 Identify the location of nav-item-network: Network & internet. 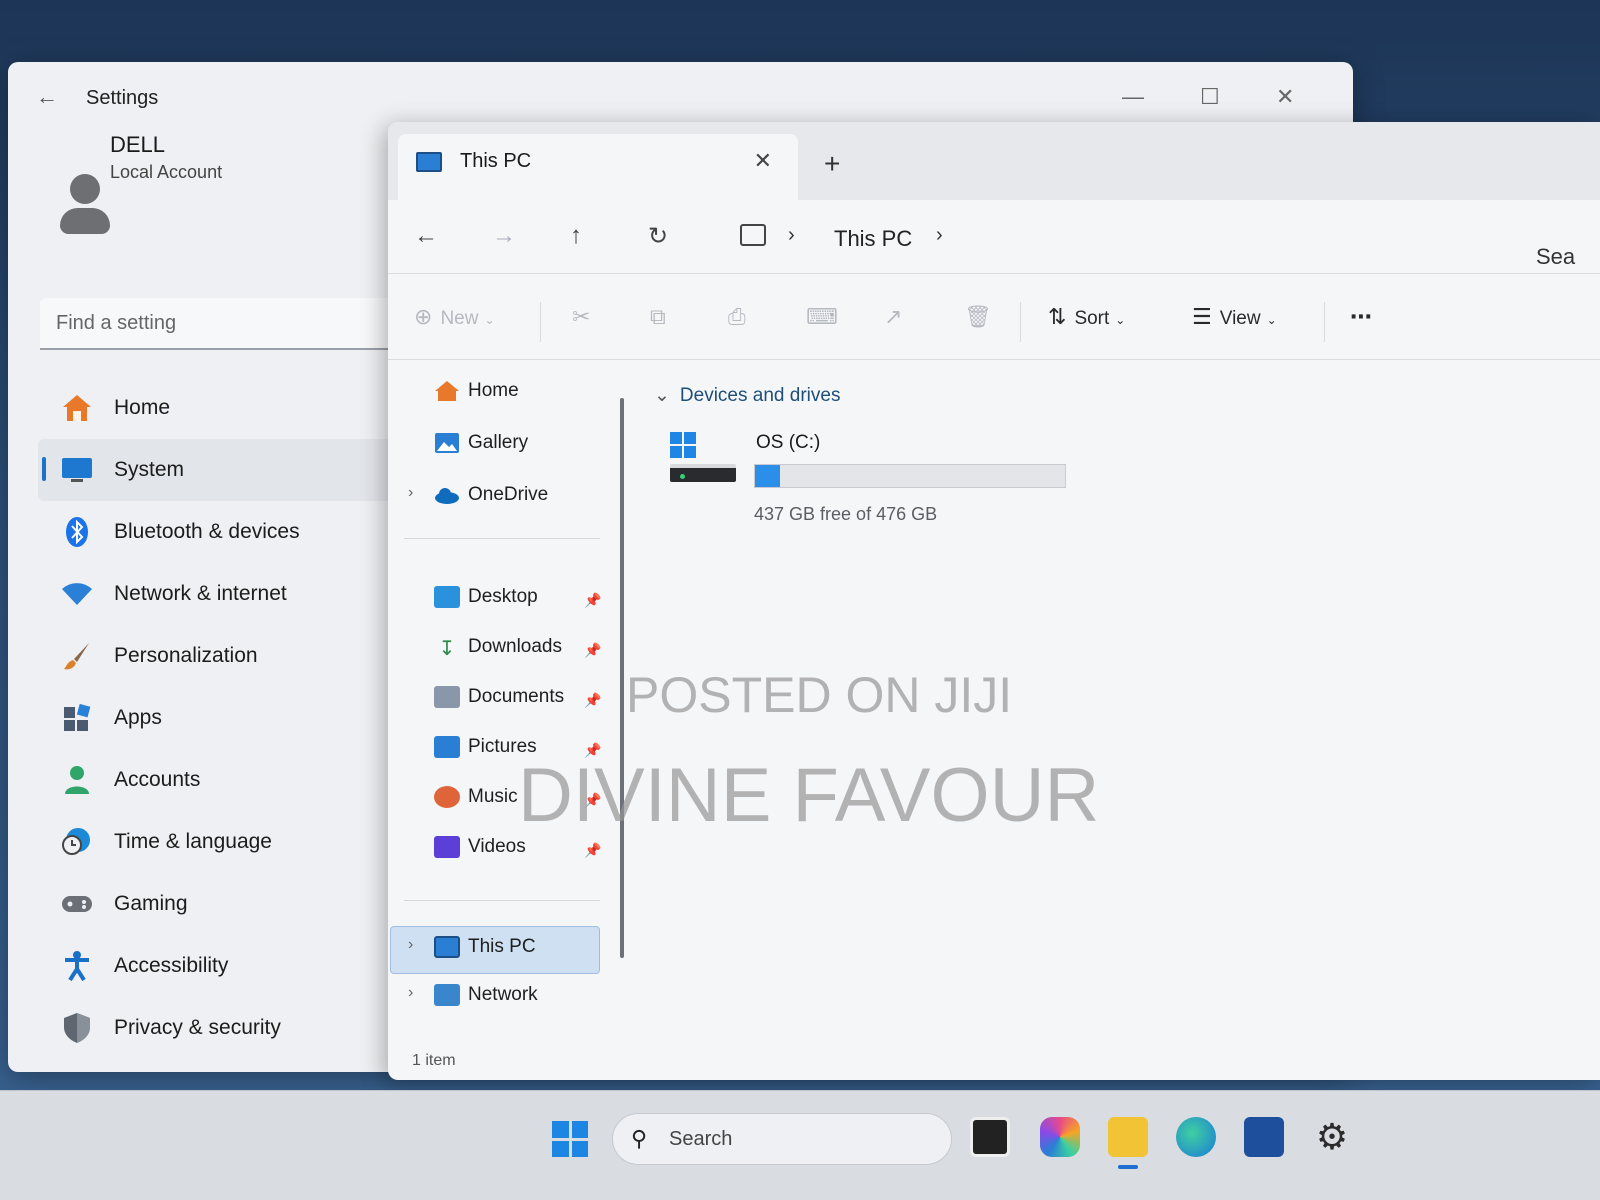
(218, 594).